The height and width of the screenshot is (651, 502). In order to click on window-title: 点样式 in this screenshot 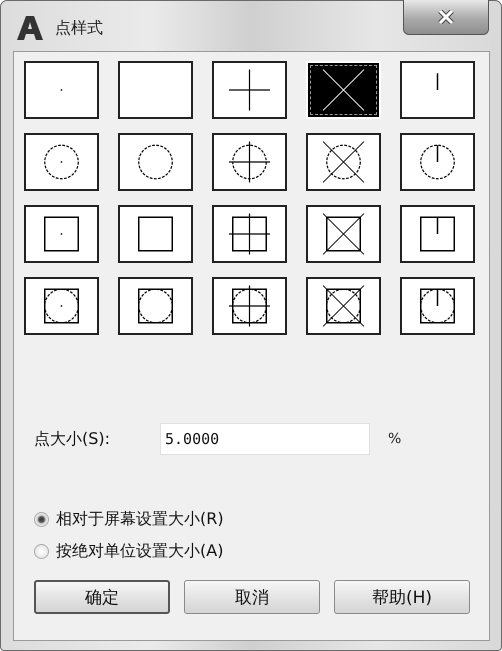, I will do `click(79, 28)`.